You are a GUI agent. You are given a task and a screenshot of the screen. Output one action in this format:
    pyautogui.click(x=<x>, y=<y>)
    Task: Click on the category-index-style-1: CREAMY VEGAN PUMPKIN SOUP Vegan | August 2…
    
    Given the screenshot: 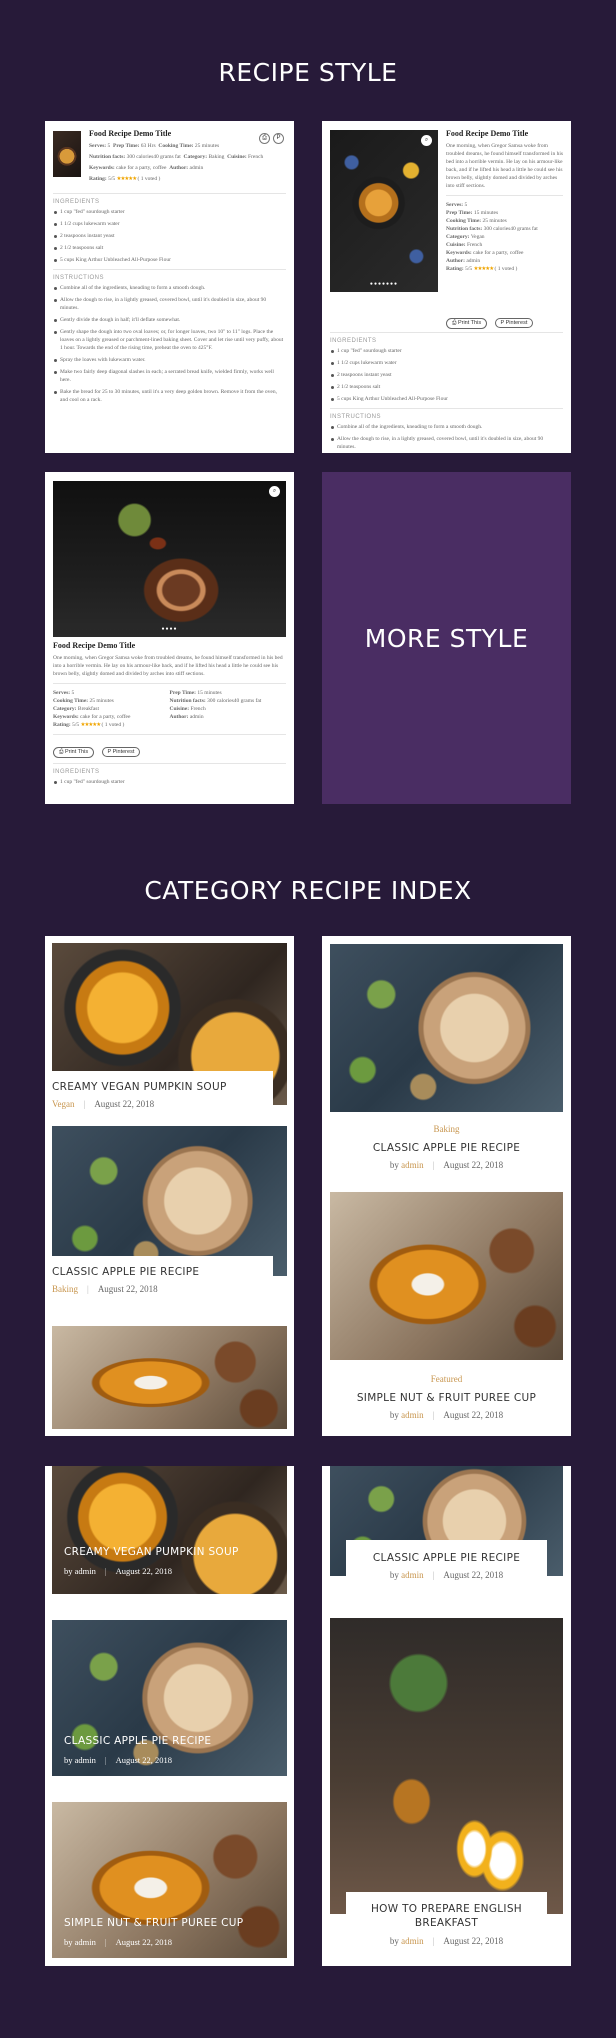 What is the action you would take?
    pyautogui.click(x=169, y=1186)
    